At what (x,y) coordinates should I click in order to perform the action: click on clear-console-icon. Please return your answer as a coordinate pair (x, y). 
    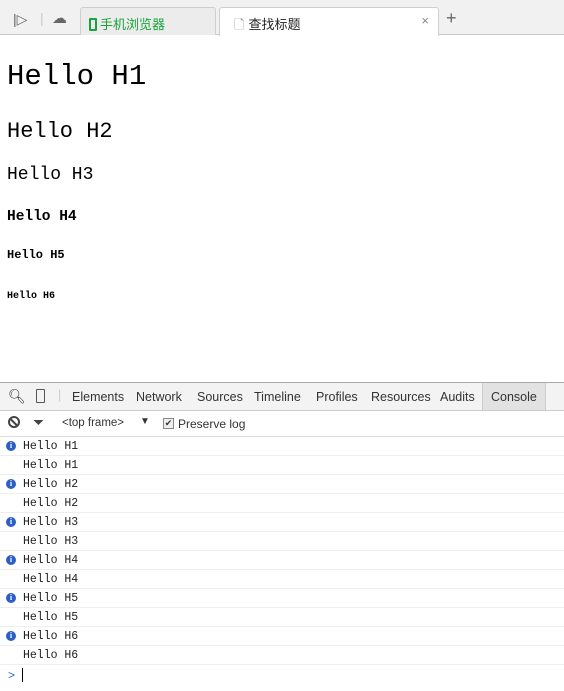
    Looking at the image, I should click on (14, 422).